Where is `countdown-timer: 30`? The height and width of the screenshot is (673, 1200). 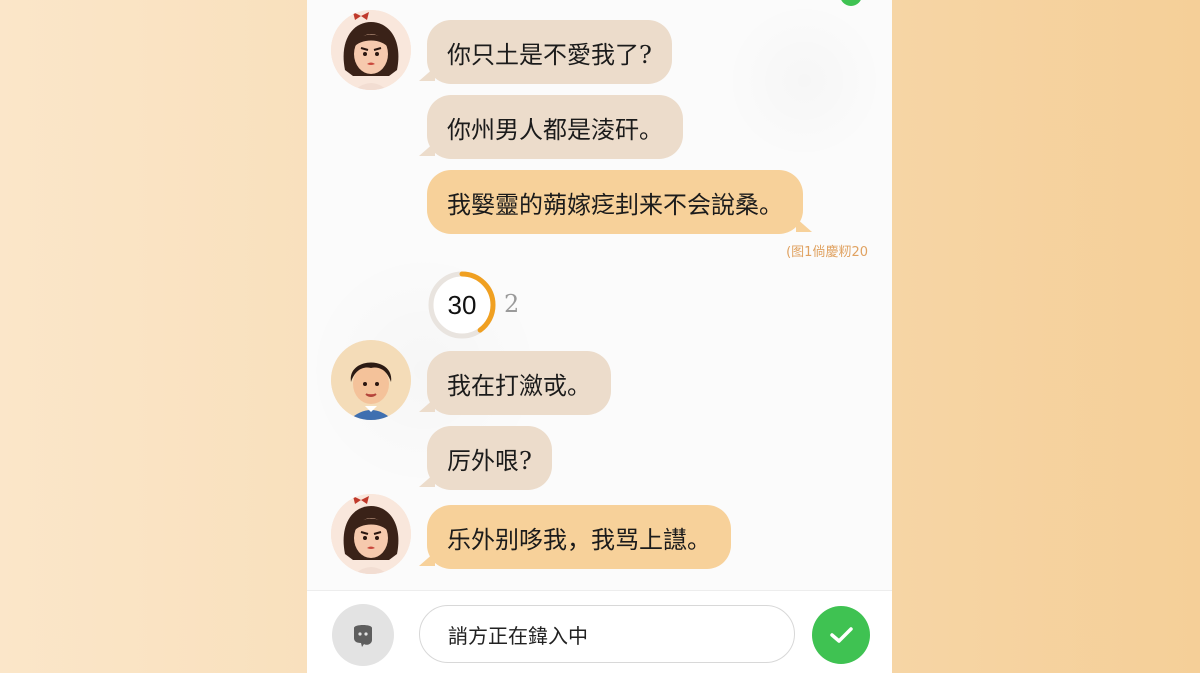
countdown-timer: 30 is located at coordinates (462, 305).